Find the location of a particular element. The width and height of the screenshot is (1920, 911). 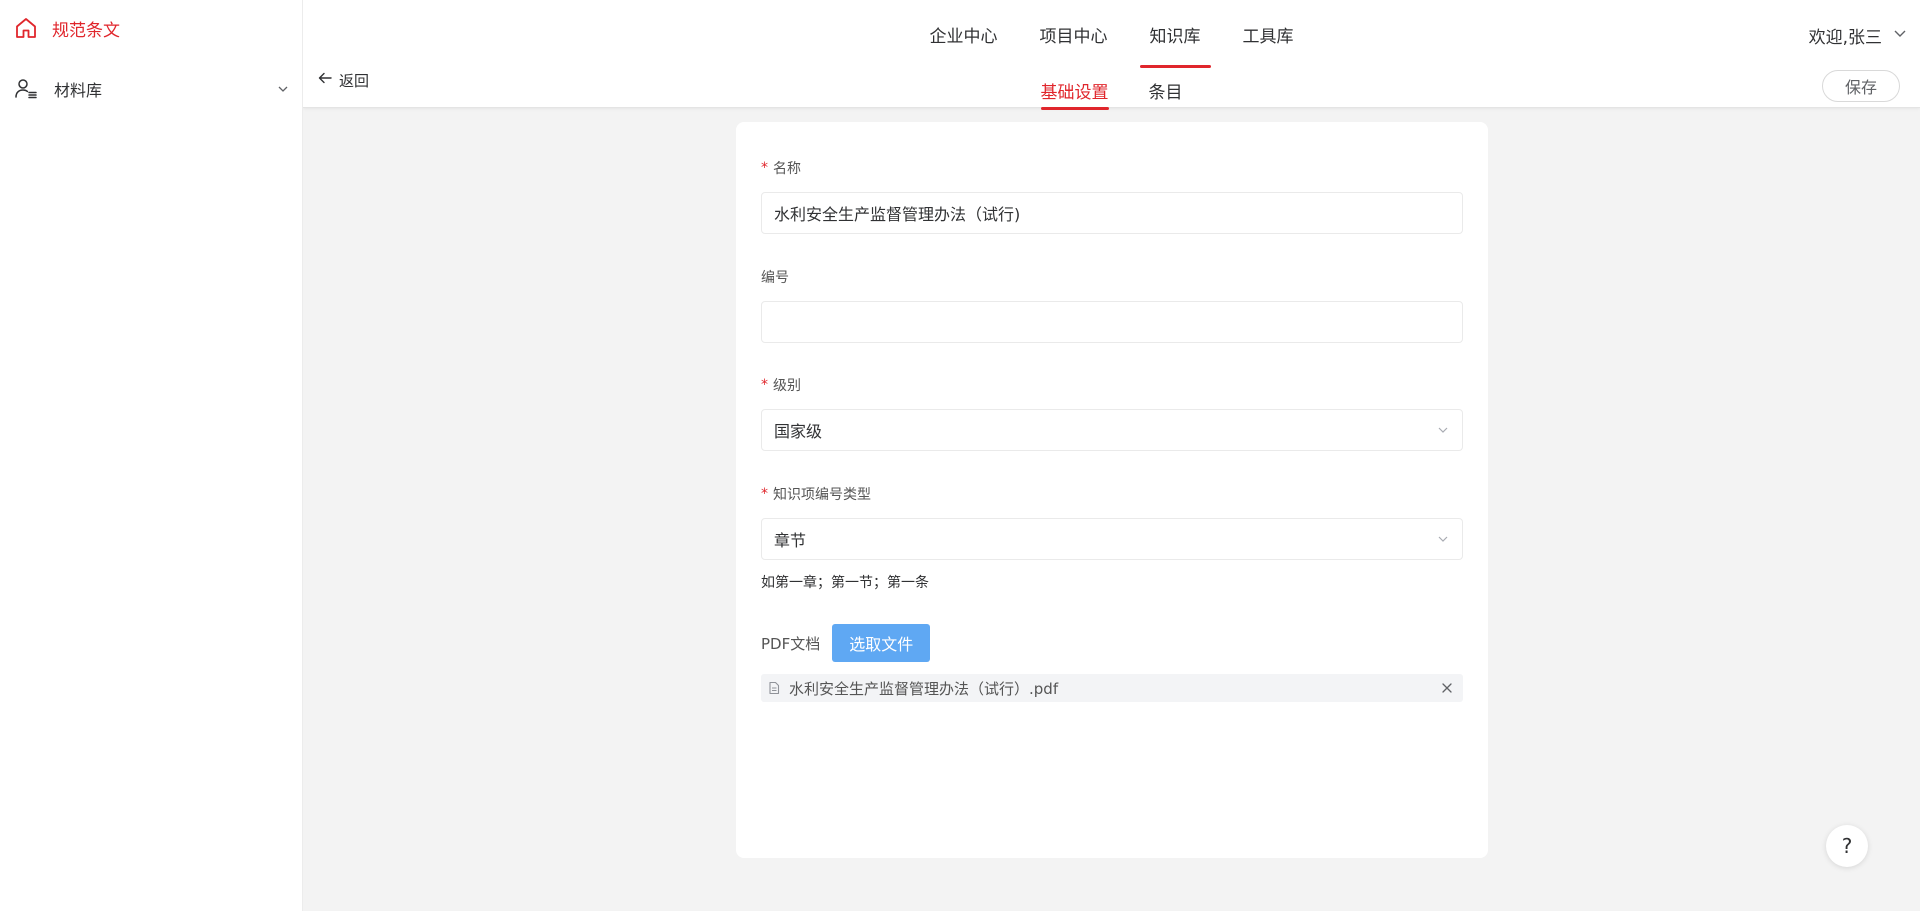

code-field: 编号 is located at coordinates (1112, 305).